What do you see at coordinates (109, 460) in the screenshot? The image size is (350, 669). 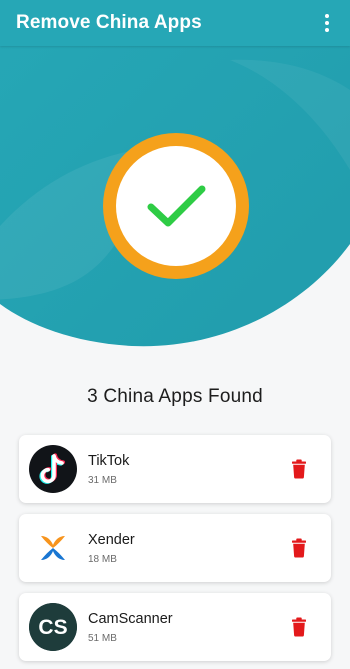 I see `app-name: TikTok` at bounding box center [109, 460].